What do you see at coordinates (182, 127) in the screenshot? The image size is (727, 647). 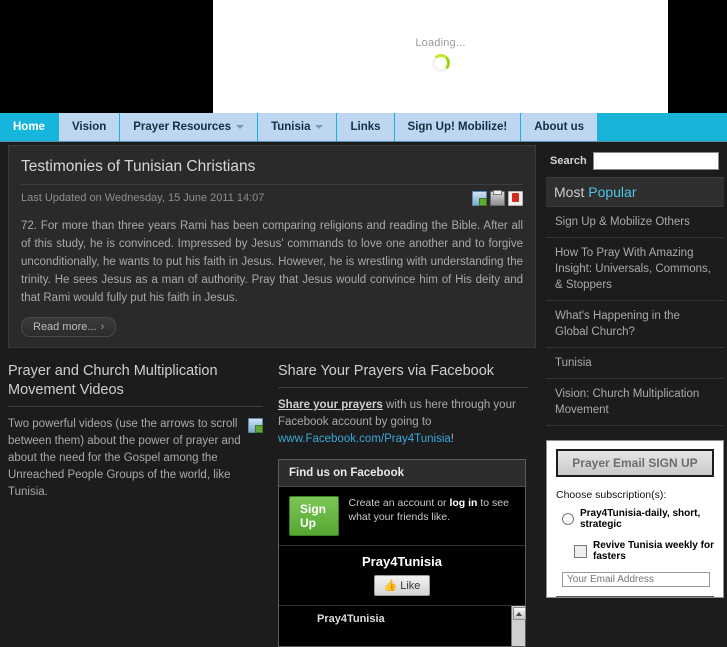 I see `nav-label-prayer-resources: Prayer Resources` at bounding box center [182, 127].